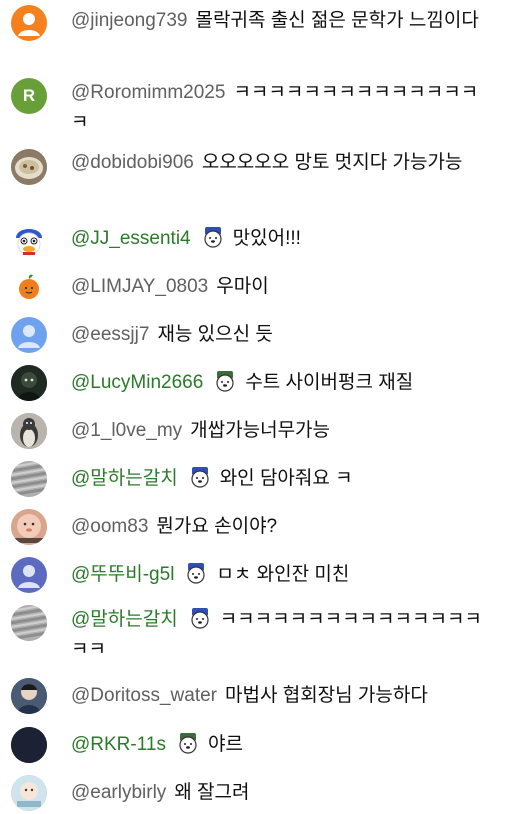 The width and height of the screenshot is (529, 814). Describe the element at coordinates (217, 526) in the screenshot. I see `message-text: 뭔가요 손이야?` at that location.